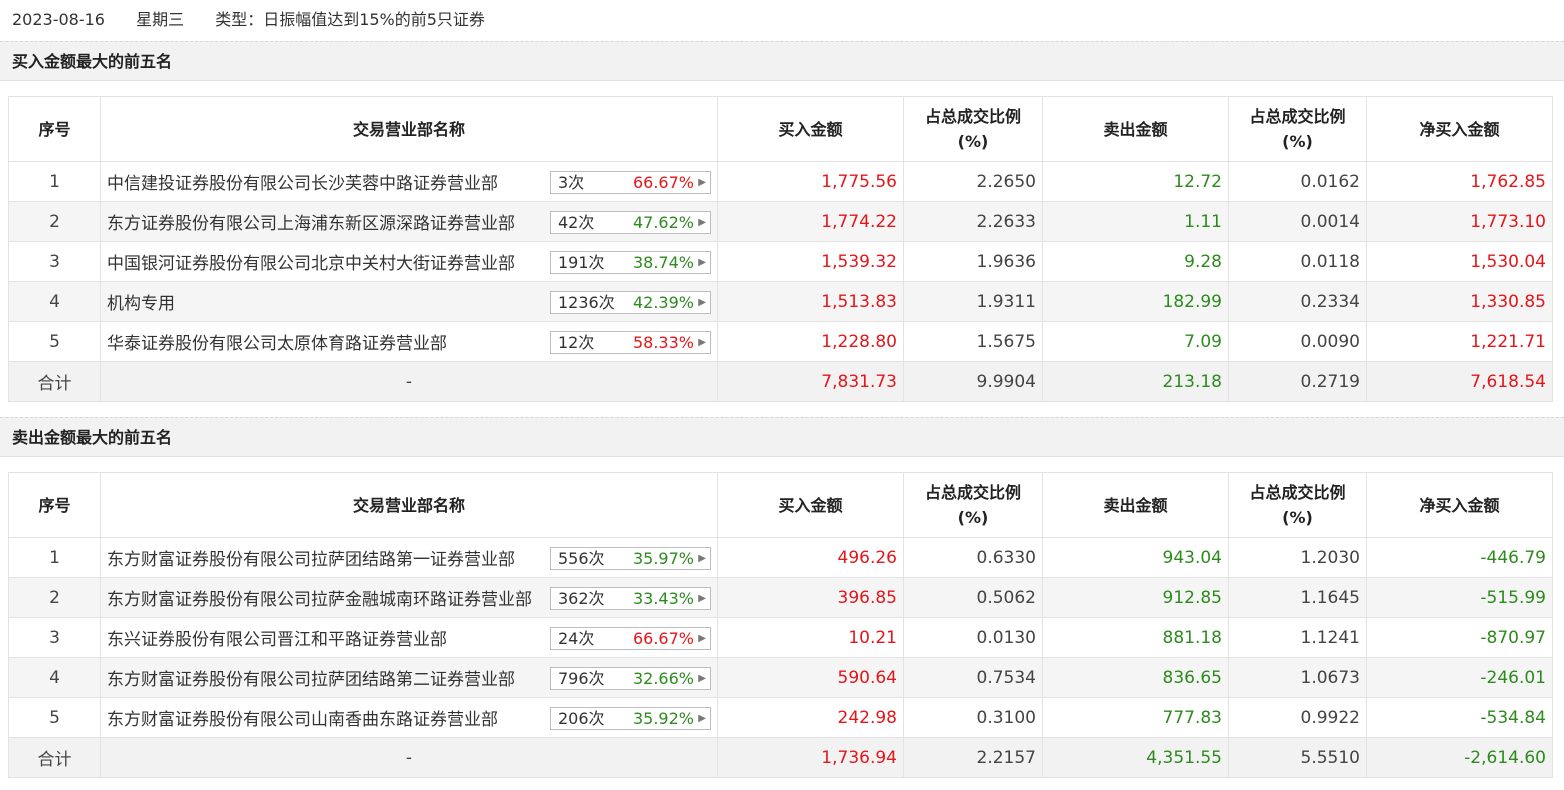 This screenshot has height=790, width=1564. Describe the element at coordinates (1459, 505) in the screenshot. I see `col-net-buy: 净买入金额` at that location.